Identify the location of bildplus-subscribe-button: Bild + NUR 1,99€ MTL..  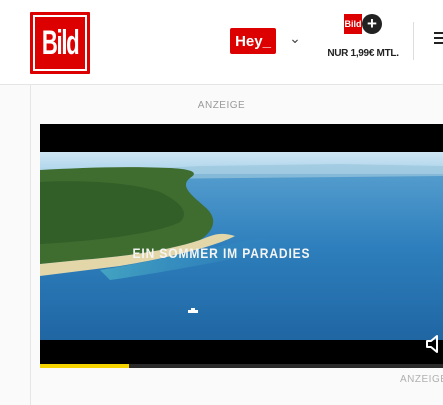
(363, 39).